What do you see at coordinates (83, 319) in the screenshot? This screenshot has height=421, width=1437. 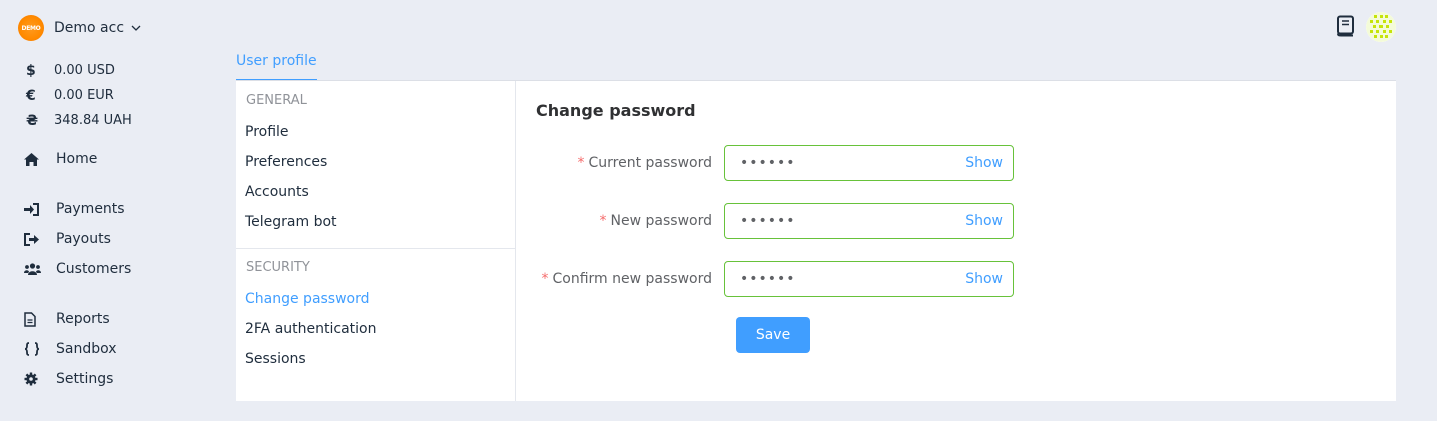 I see `sidebar-item-label: Reports` at bounding box center [83, 319].